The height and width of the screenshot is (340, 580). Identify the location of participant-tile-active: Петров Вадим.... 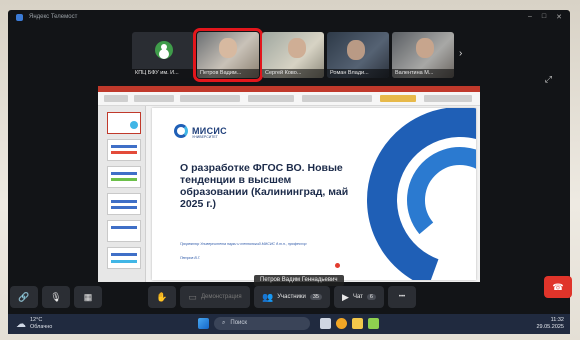
(228, 55).